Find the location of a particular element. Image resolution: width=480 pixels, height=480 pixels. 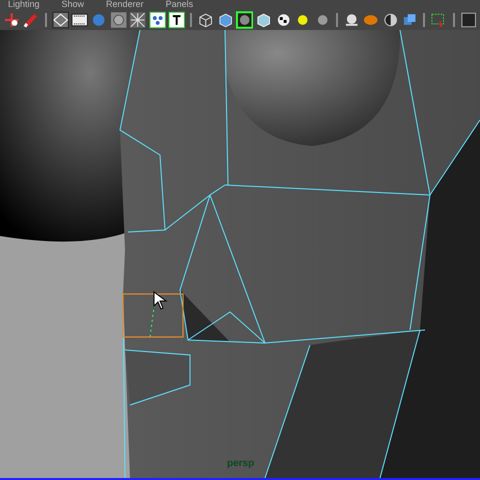

half-ball-icon is located at coordinates (390, 19).